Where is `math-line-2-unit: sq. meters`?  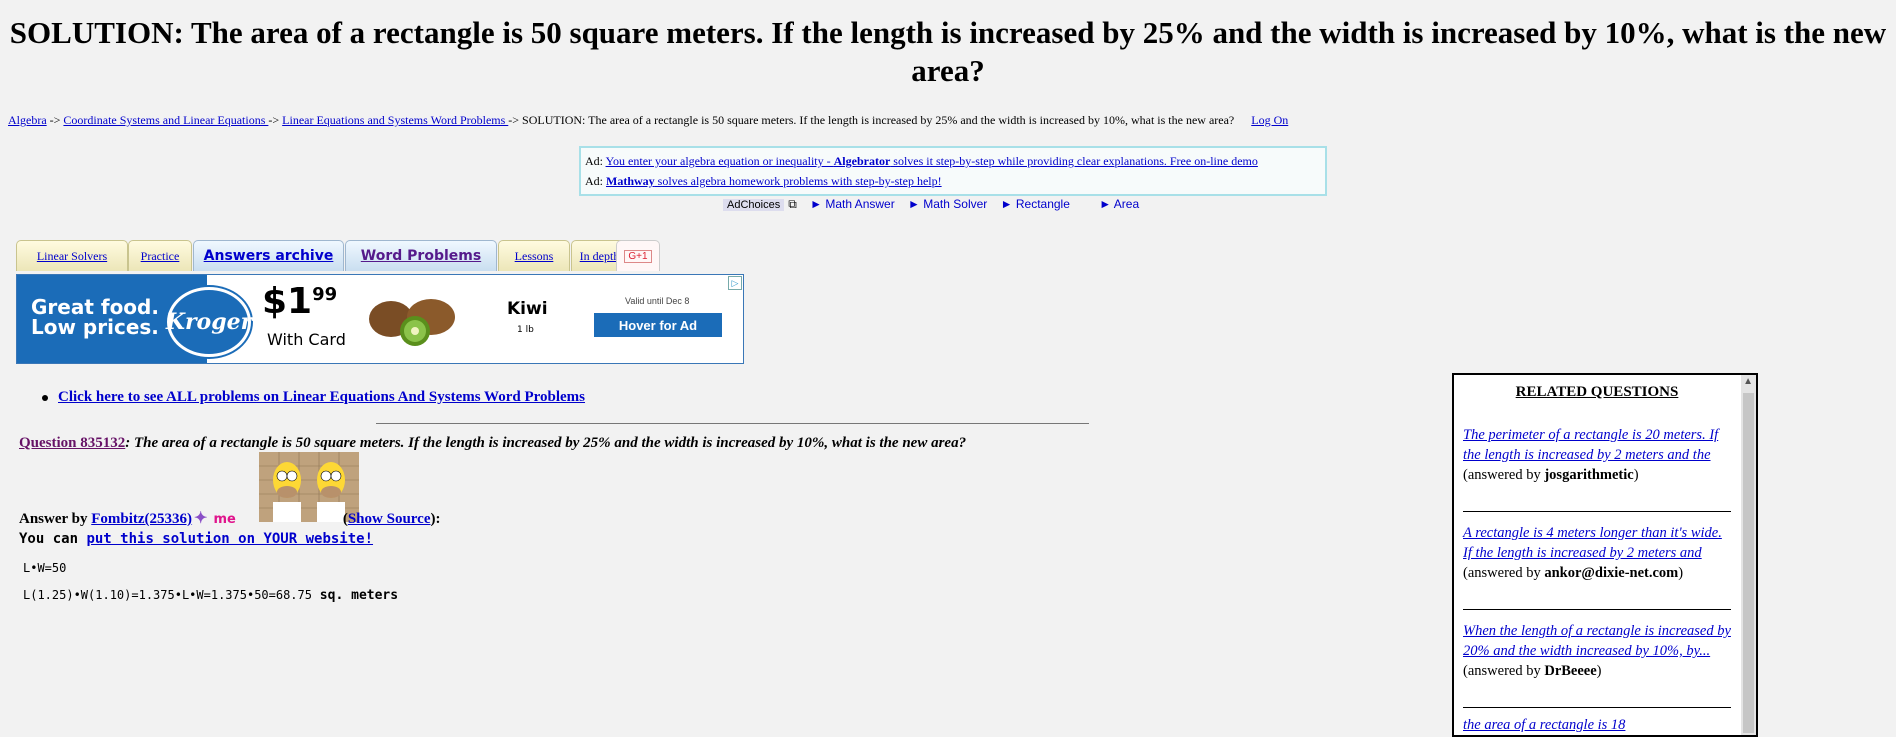
math-line-2-unit: sq. meters is located at coordinates (355, 595).